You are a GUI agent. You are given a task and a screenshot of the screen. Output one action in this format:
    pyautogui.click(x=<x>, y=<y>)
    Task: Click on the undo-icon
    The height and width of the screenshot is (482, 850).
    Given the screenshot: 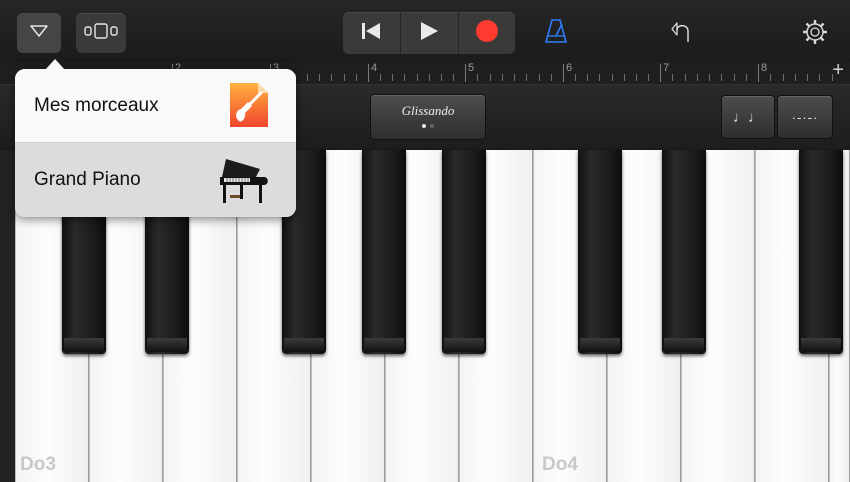 What is the action you would take?
    pyautogui.click(x=680, y=35)
    